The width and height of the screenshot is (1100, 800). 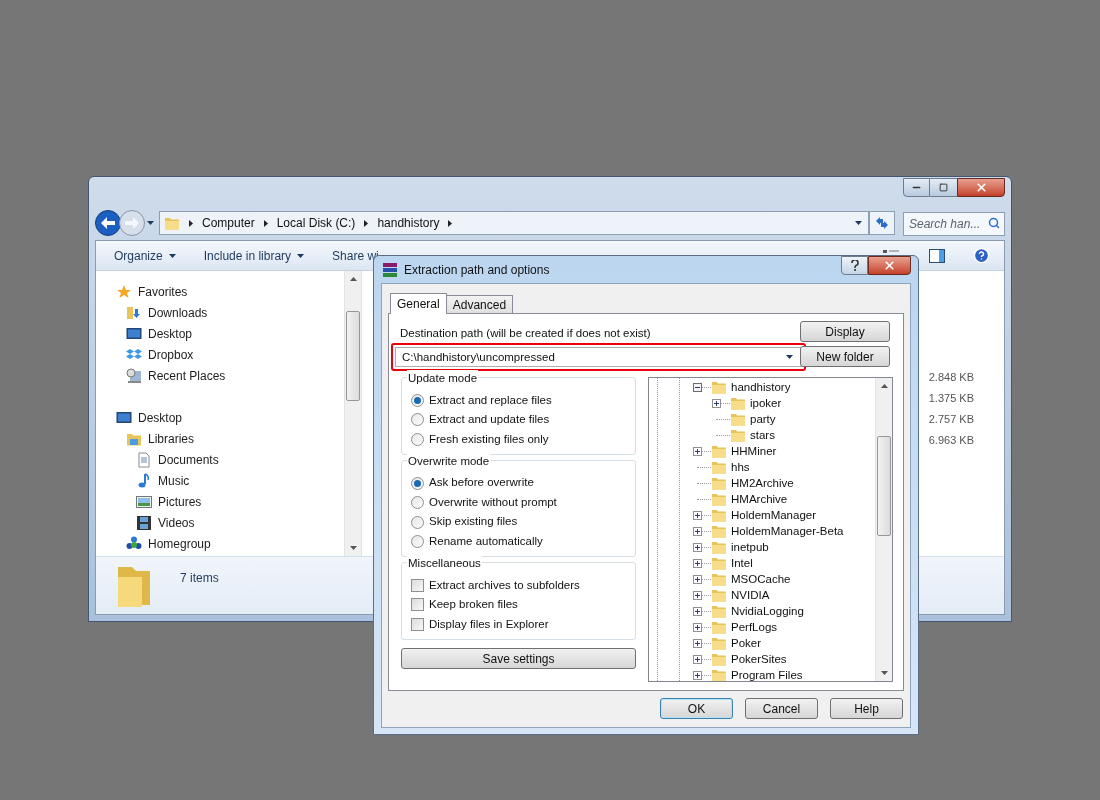 What do you see at coordinates (220, 354) in the screenshot?
I see `nav-item: Dropbox` at bounding box center [220, 354].